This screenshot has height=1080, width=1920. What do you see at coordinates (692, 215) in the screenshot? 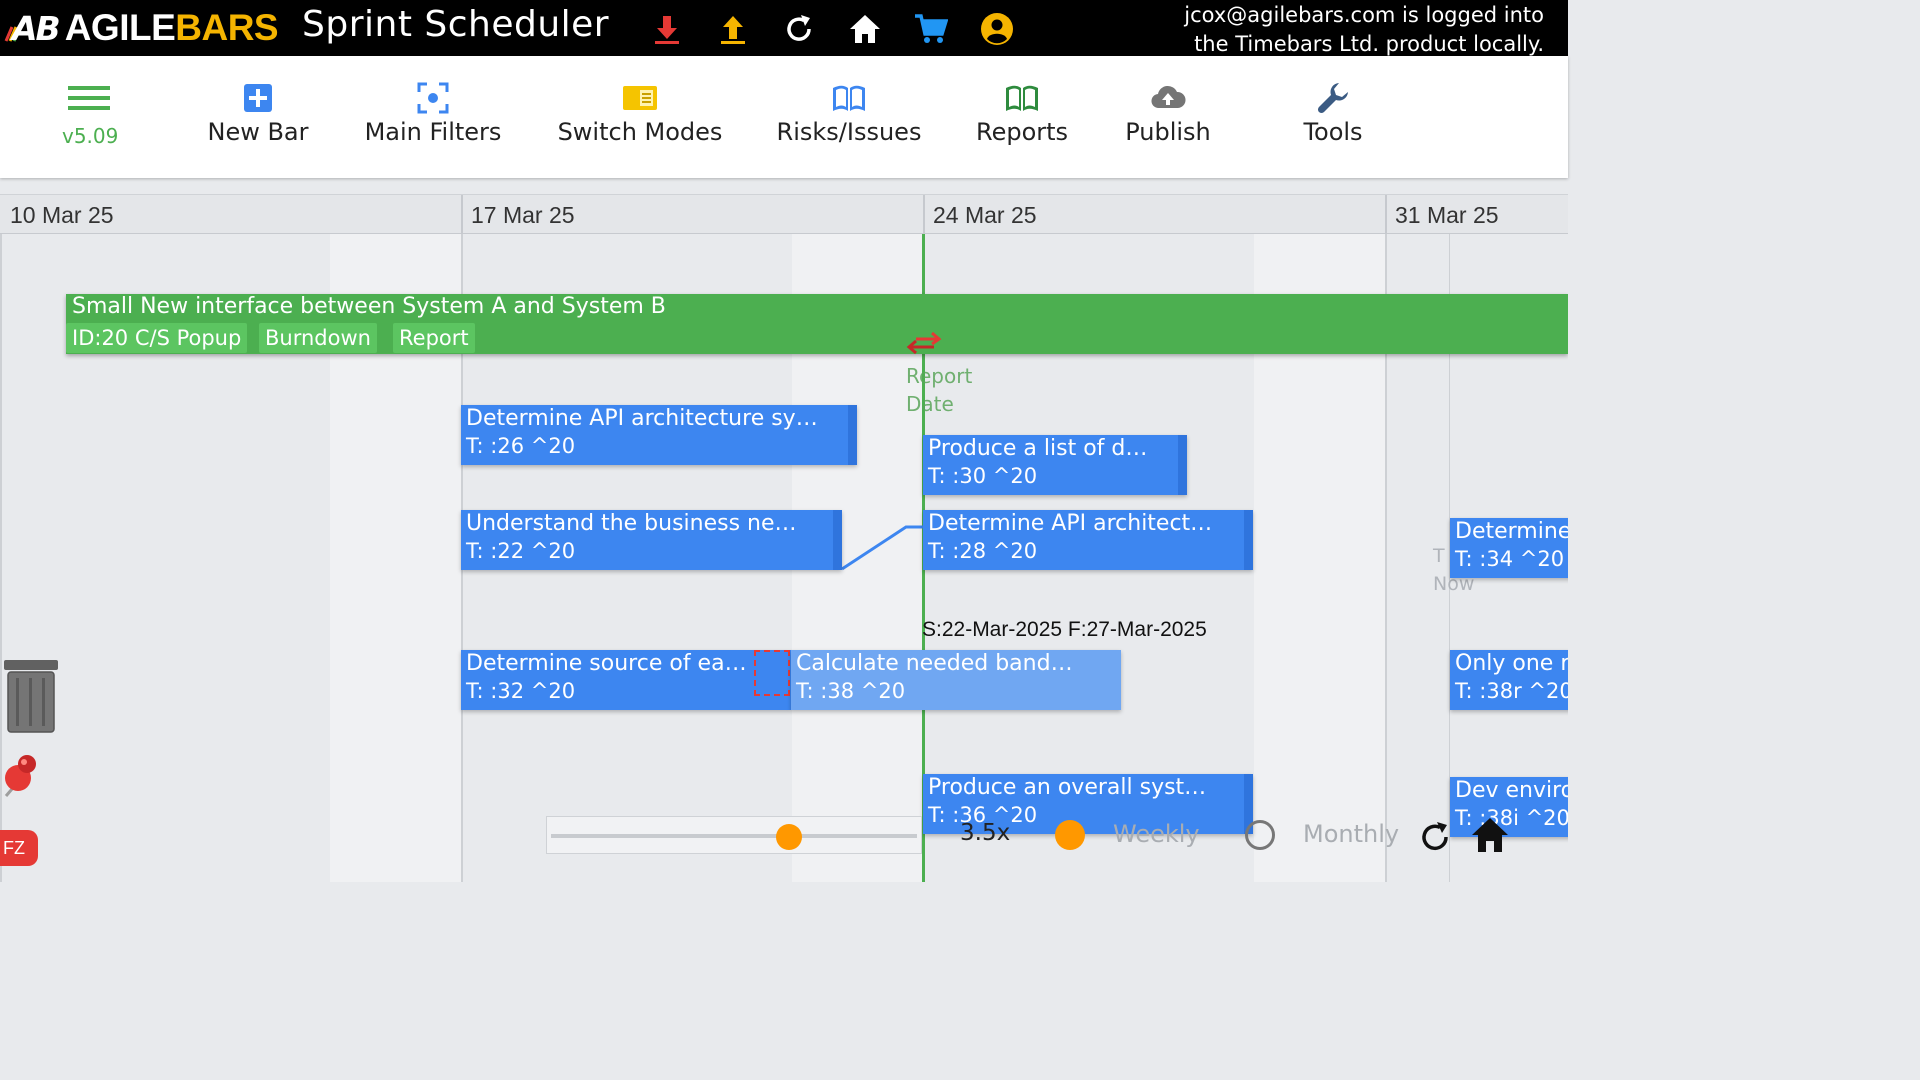
I see `date-header-week-2: 17 Mar 25` at bounding box center [692, 215].